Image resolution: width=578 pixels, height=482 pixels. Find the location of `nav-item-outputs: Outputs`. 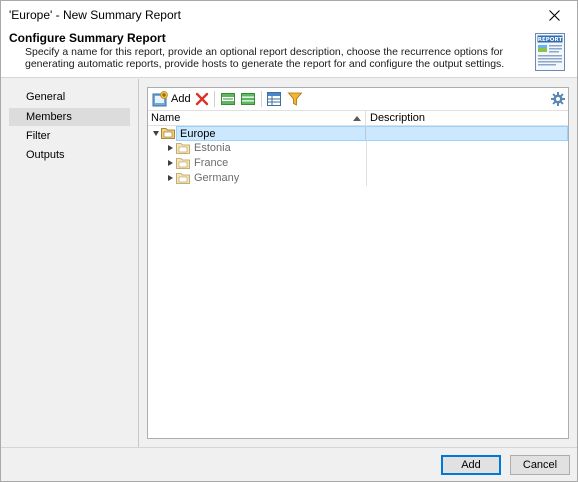

nav-item-outputs: Outputs is located at coordinates (69, 155).